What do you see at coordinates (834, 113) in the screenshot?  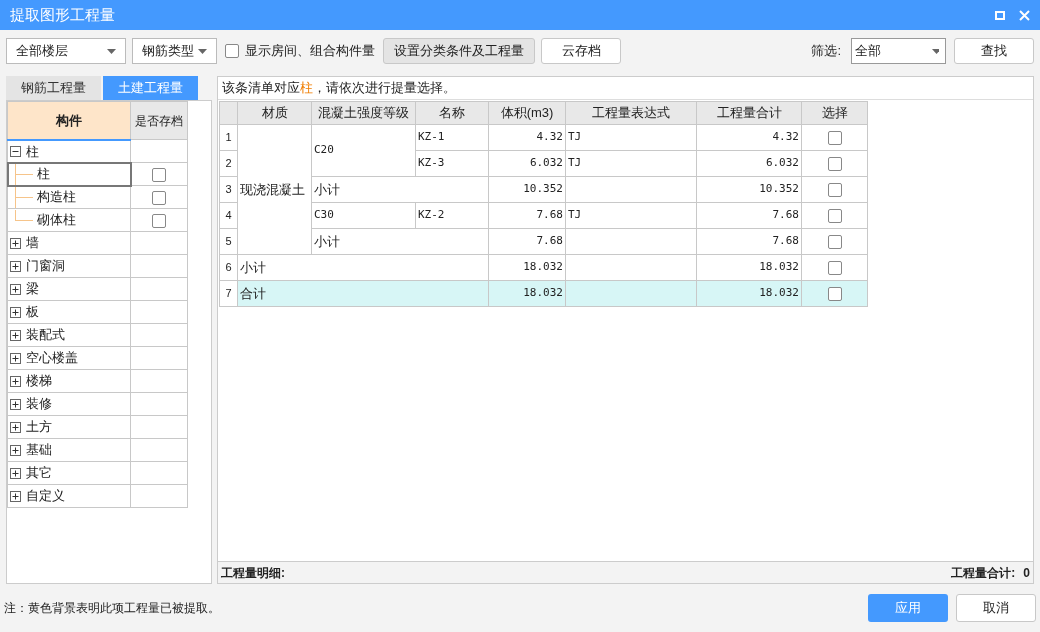 I see `column-header: 选择` at bounding box center [834, 113].